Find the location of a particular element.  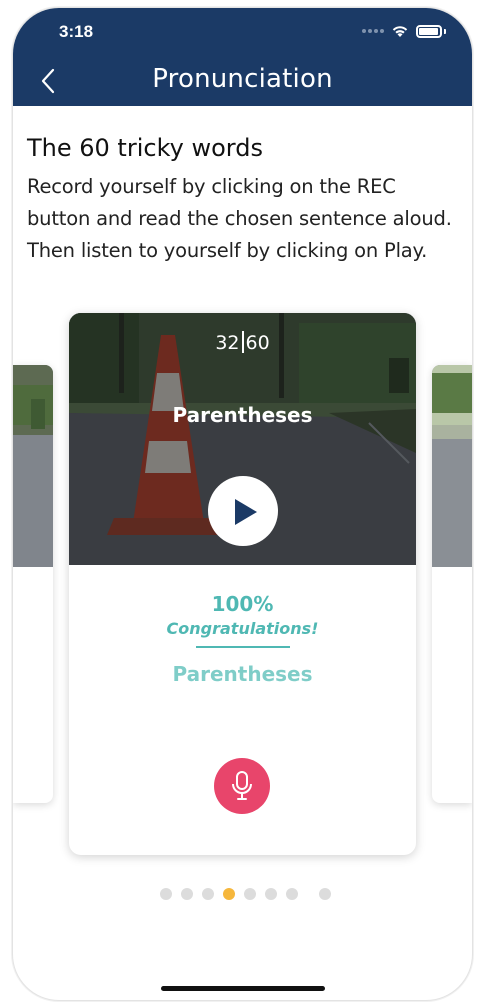

microphone-icon is located at coordinates (242, 785).